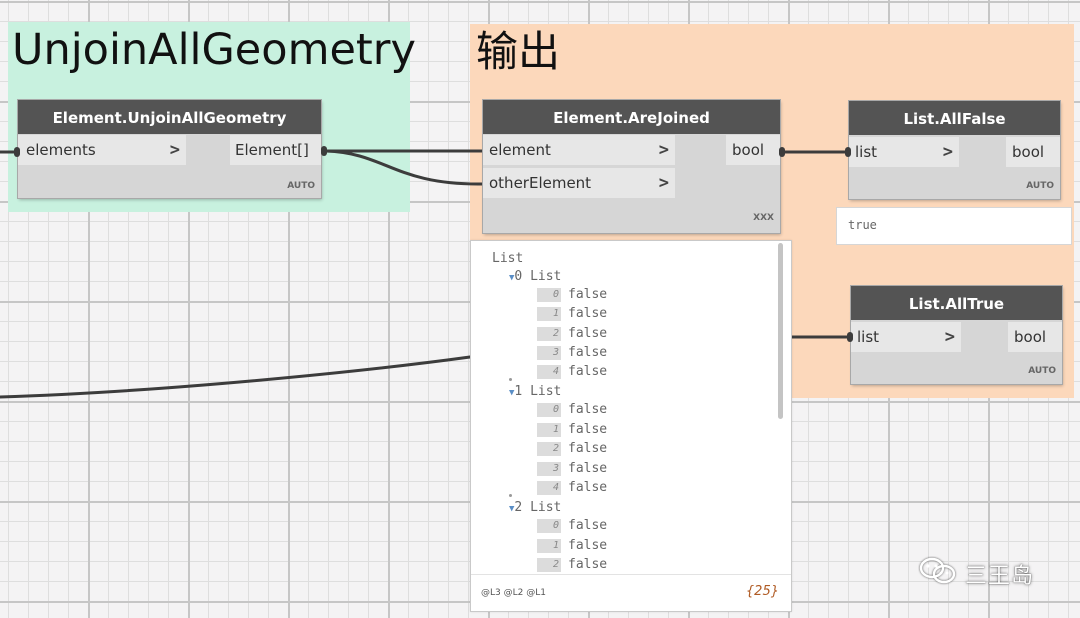  What do you see at coordinates (862, 225) in the screenshot?
I see `preview-value: true` at bounding box center [862, 225].